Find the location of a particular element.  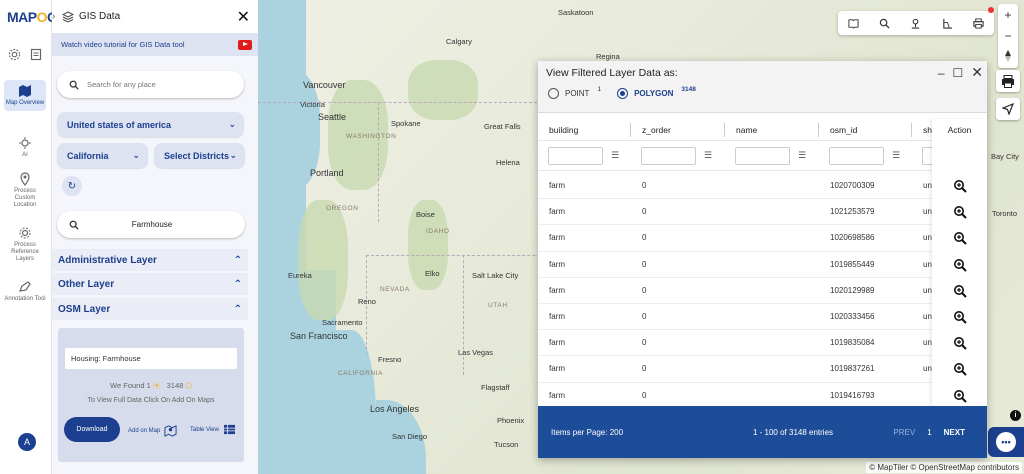

ai-icon is located at coordinates (25, 143).